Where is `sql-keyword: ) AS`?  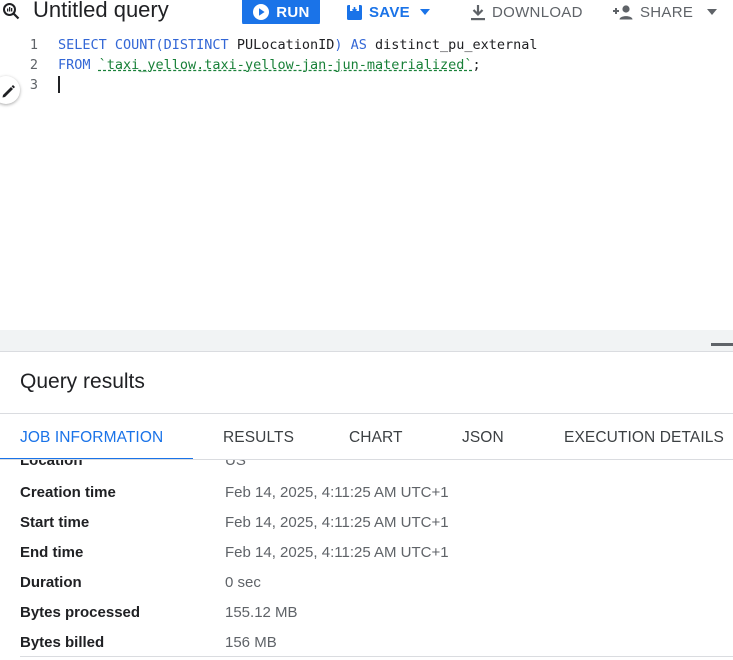
sql-keyword: ) AS is located at coordinates (354, 45).